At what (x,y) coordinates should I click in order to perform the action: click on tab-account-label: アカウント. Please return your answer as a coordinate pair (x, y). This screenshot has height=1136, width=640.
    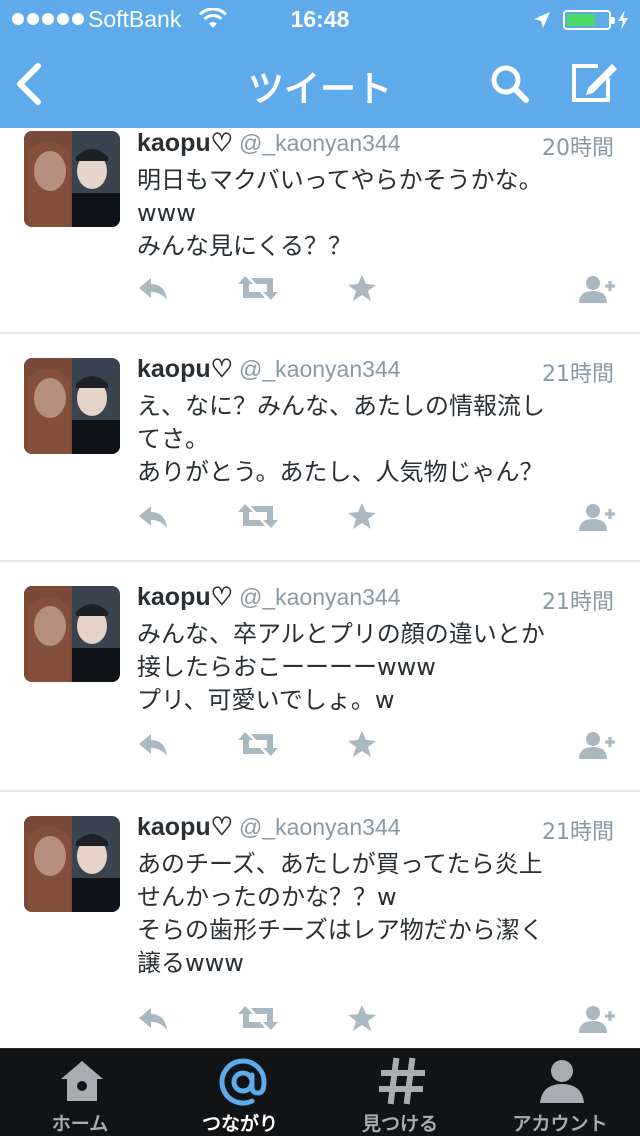
    Looking at the image, I should click on (560, 1124).